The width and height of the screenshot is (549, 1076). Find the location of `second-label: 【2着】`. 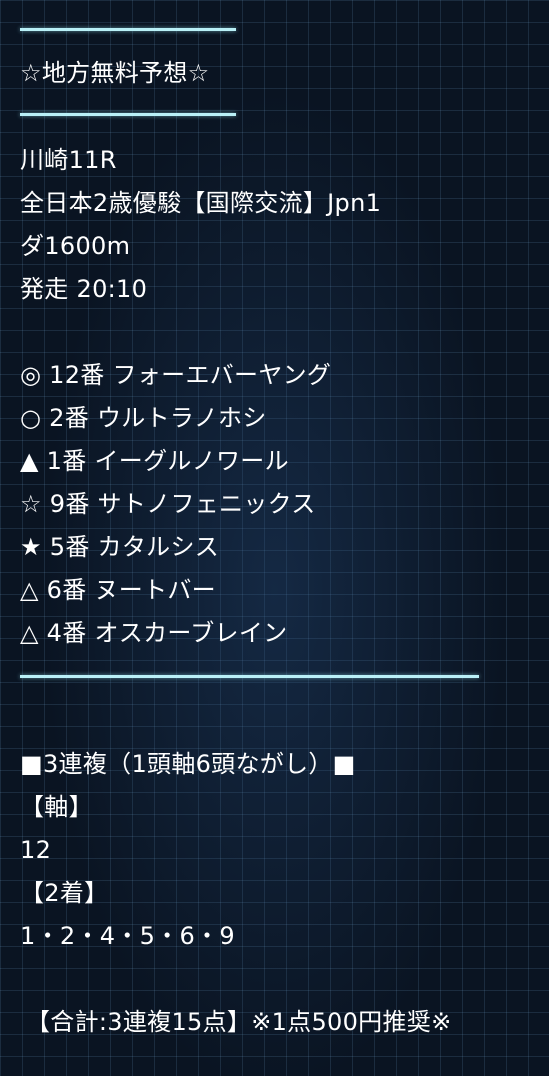

second-label: 【2着】 is located at coordinates (64, 893).